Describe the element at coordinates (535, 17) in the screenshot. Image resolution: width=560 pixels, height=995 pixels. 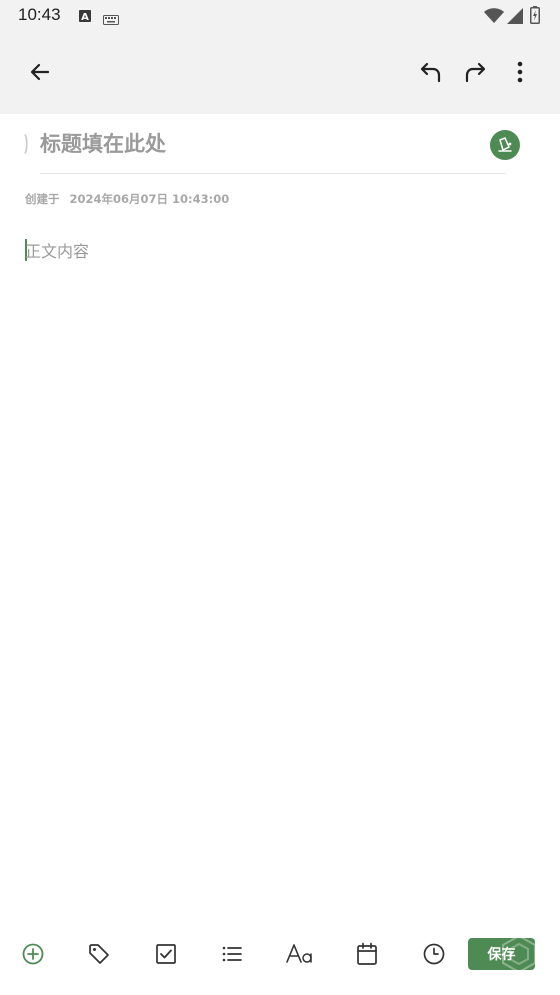
I see `battery-icon` at that location.